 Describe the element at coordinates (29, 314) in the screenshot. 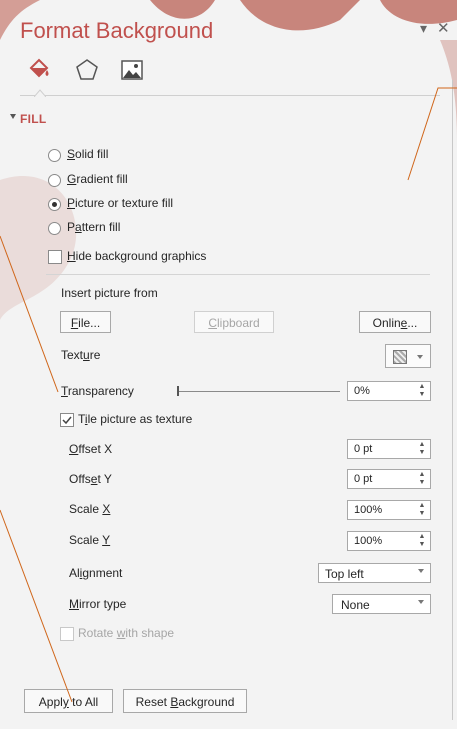

I see `annotation-line-transparency` at that location.